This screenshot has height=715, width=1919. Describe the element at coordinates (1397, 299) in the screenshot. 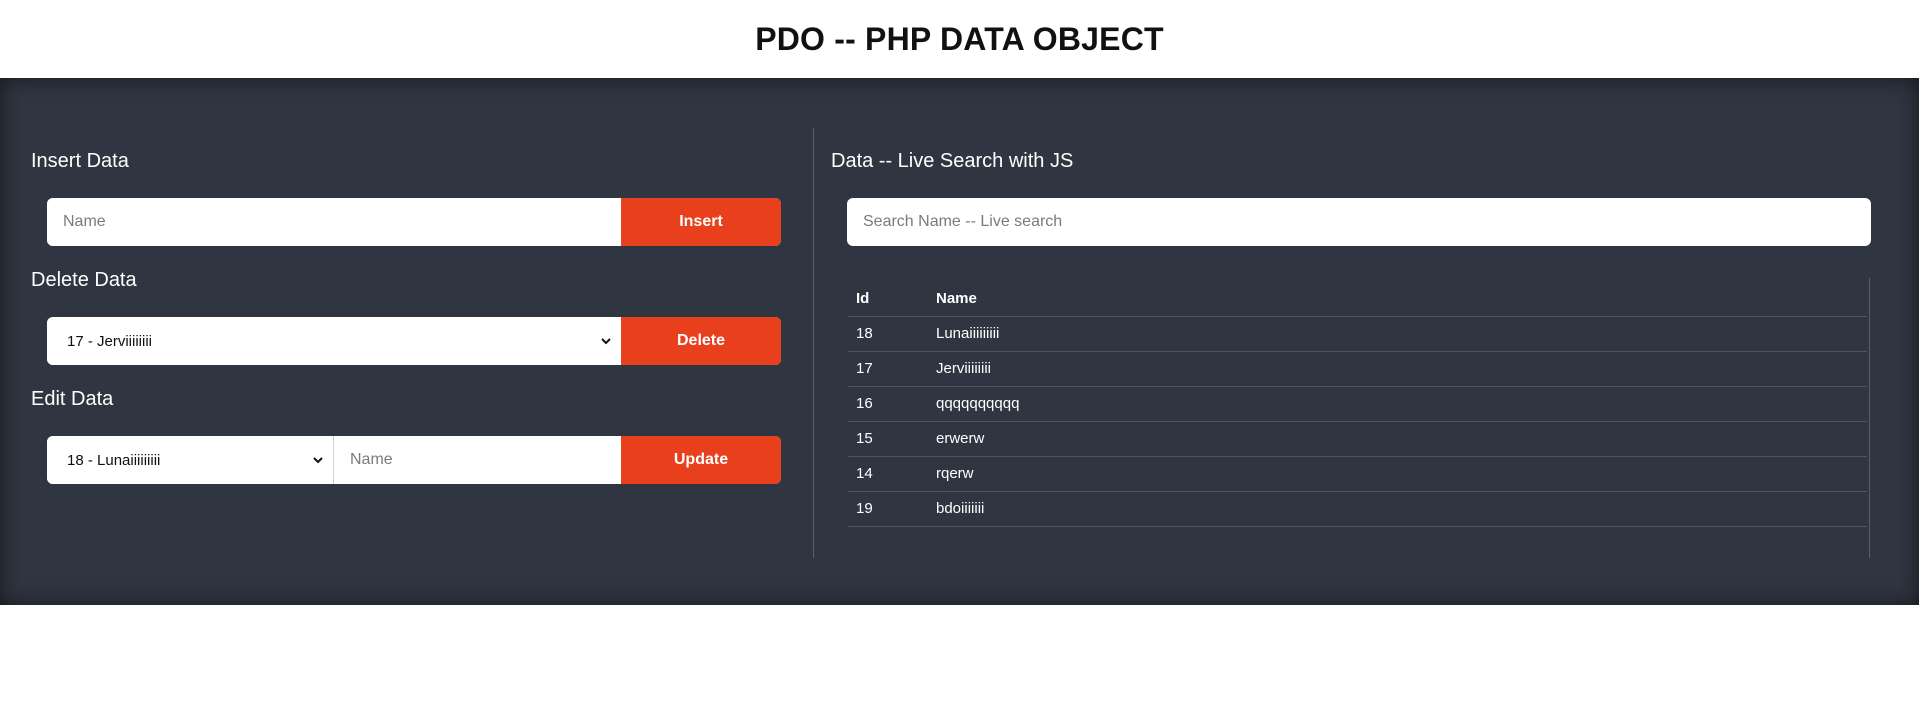

I see `column-header-name: Name` at that location.